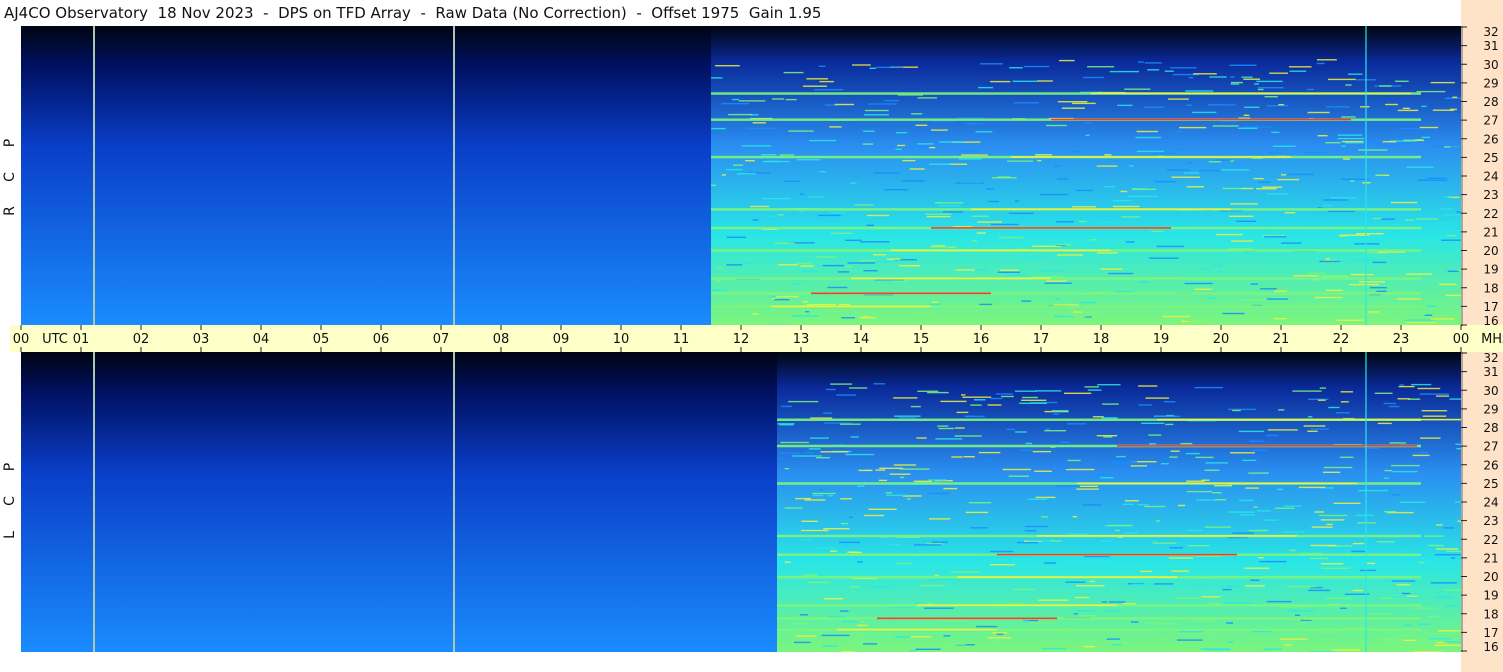  I want to click on freq-tick-label: 21, so click(1490, 558).